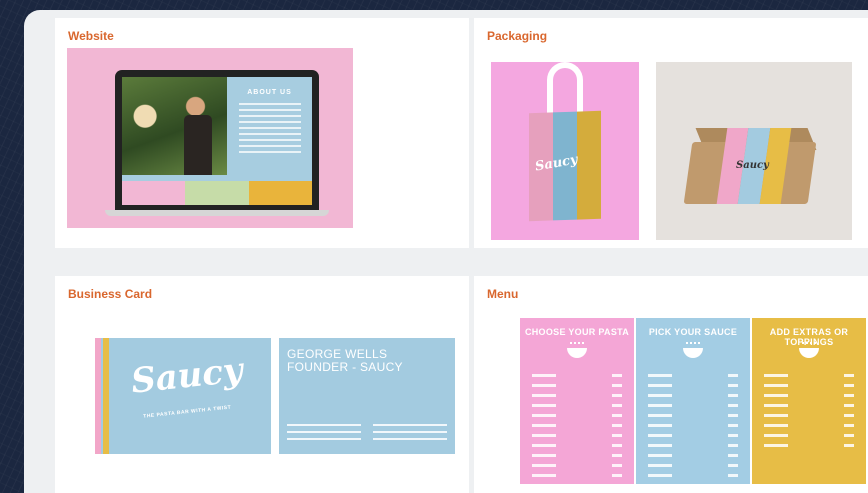  What do you see at coordinates (187, 376) in the screenshot?
I see `card-logo: Saucy` at bounding box center [187, 376].